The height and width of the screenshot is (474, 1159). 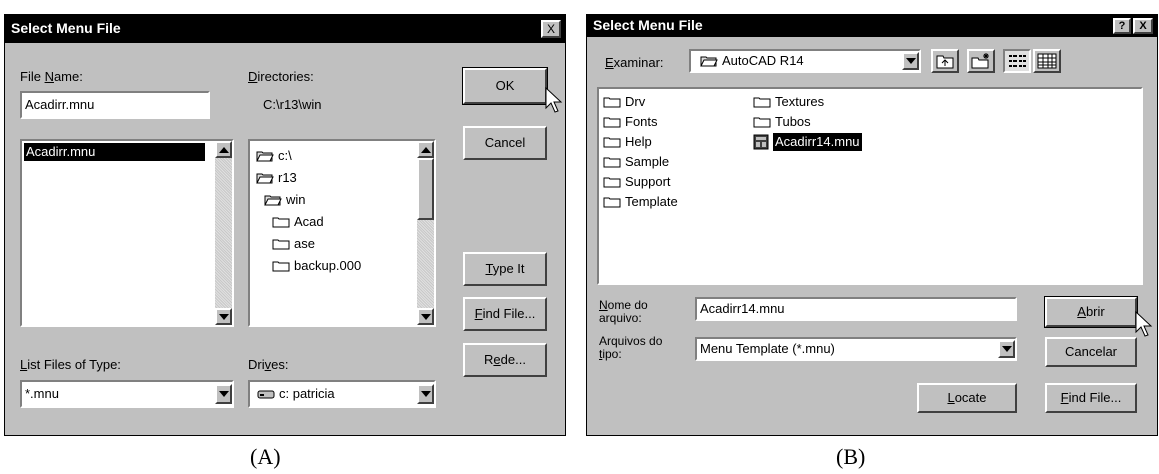 I want to click on drives-label: Drives:, so click(x=268, y=364).